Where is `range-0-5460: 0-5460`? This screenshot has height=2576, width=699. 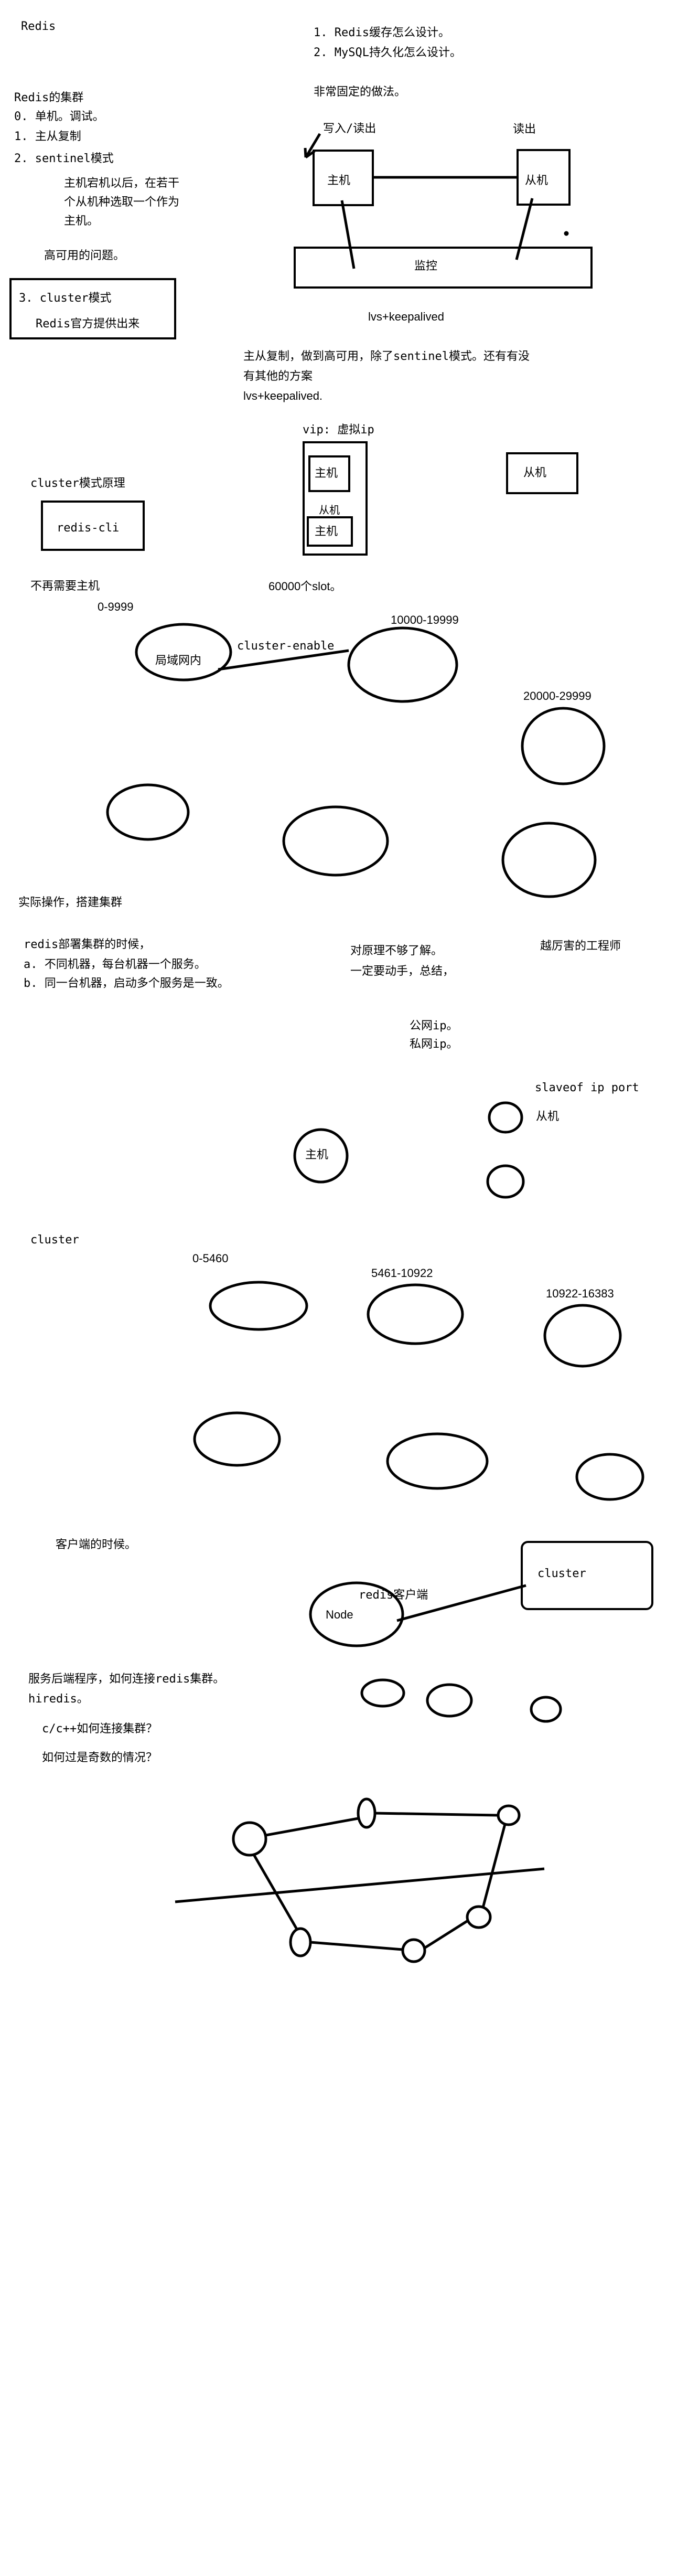 range-0-5460: 0-5460 is located at coordinates (210, 1258).